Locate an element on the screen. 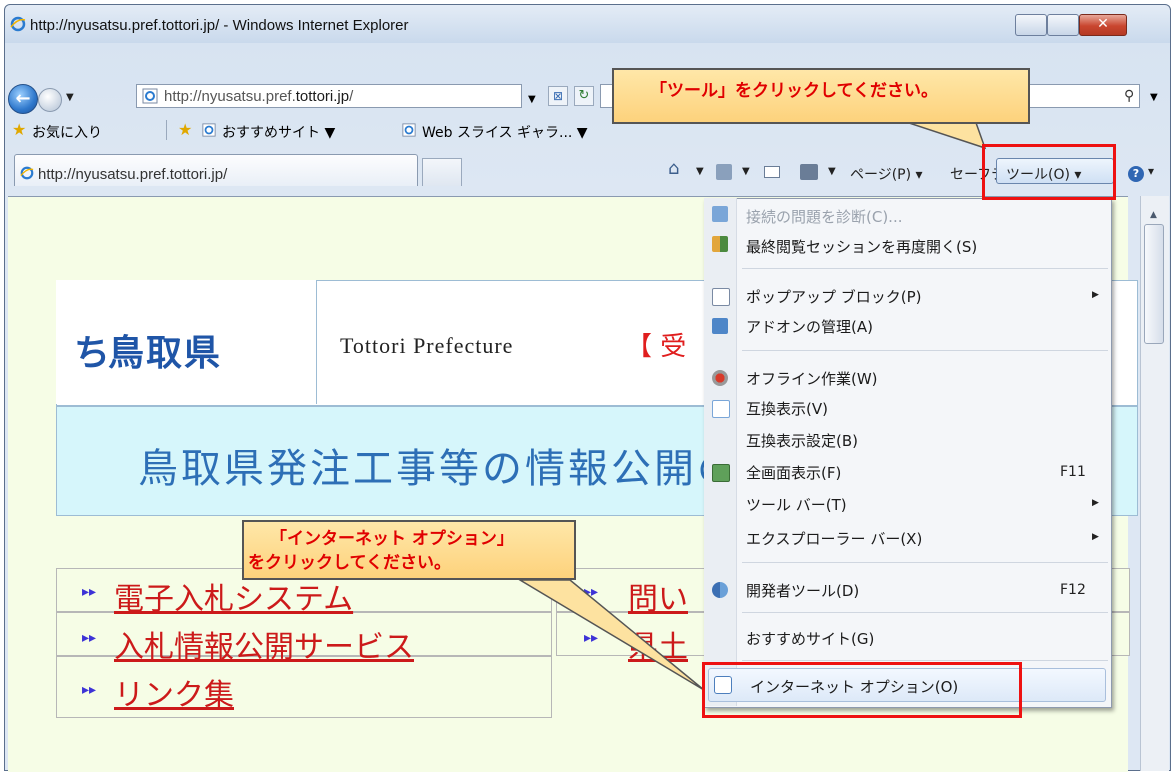  tools-highlight-box is located at coordinates (1049, 172).